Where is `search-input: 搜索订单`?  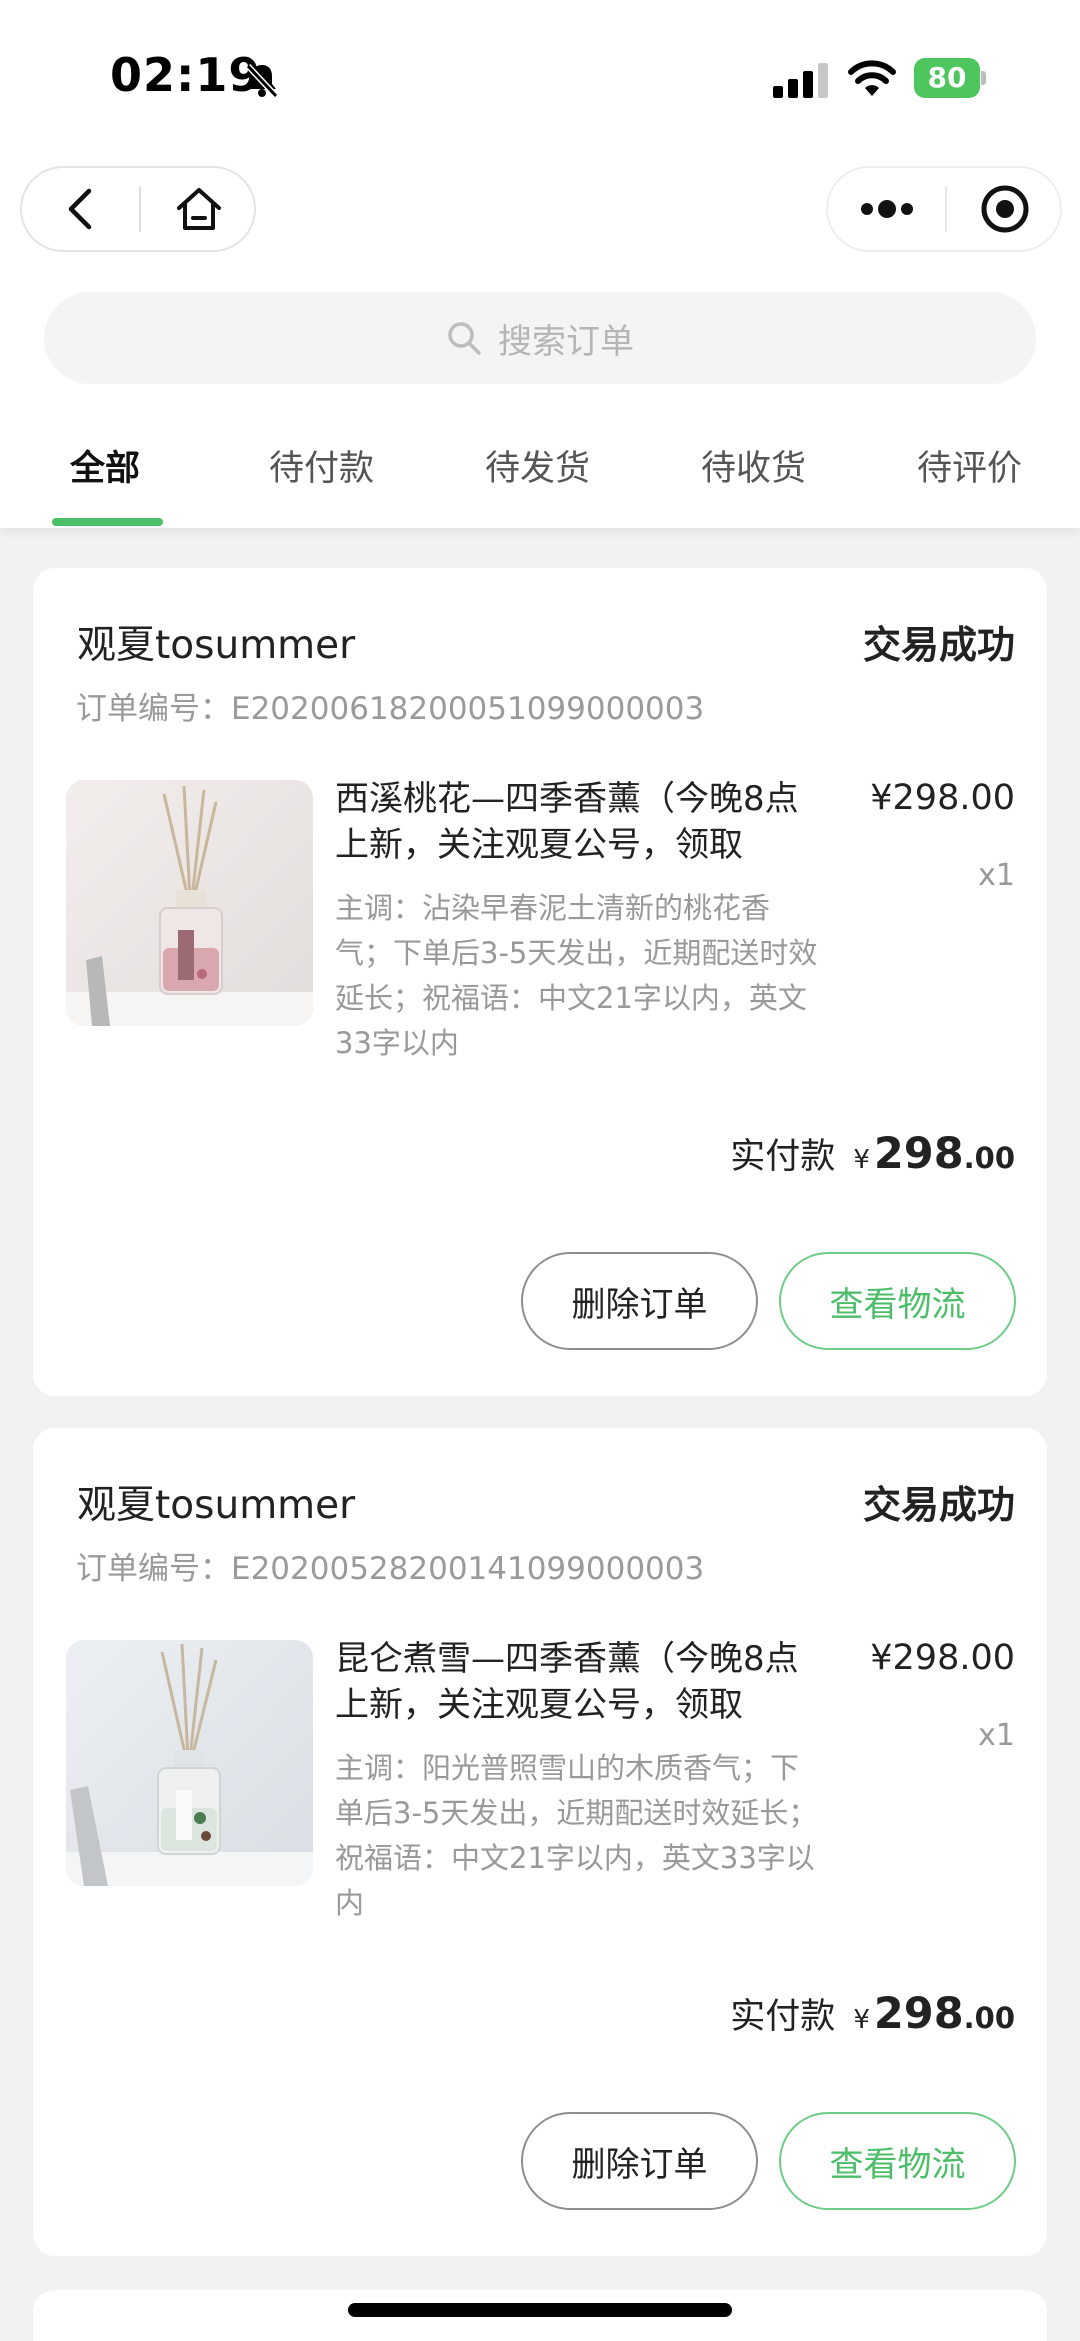 search-input: 搜索订单 is located at coordinates (540, 338).